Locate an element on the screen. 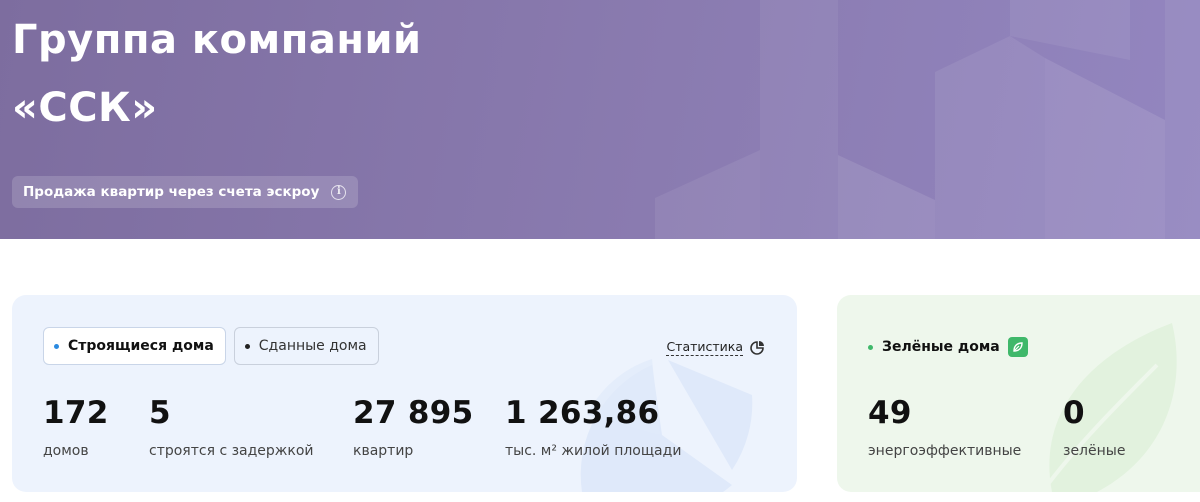 The height and width of the screenshot is (502, 1200). metric-label: зелёные is located at coordinates (1094, 451).